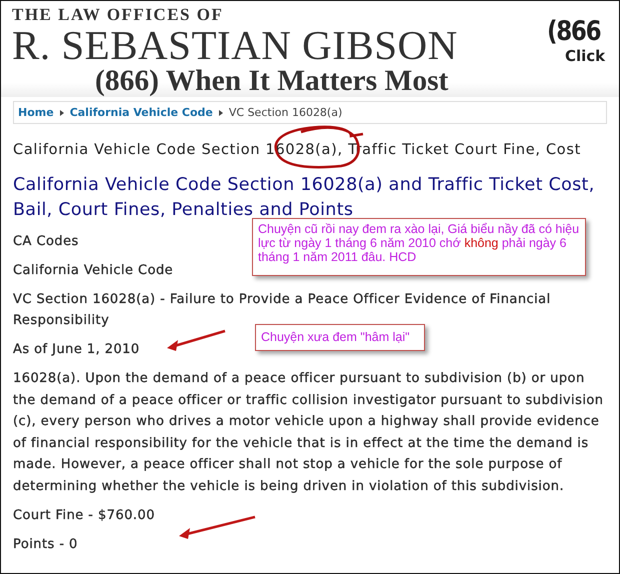 Image resolution: width=620 pixels, height=574 pixels. Describe the element at coordinates (46, 241) in the screenshot. I see `text-paragraph: CA Codes` at that location.